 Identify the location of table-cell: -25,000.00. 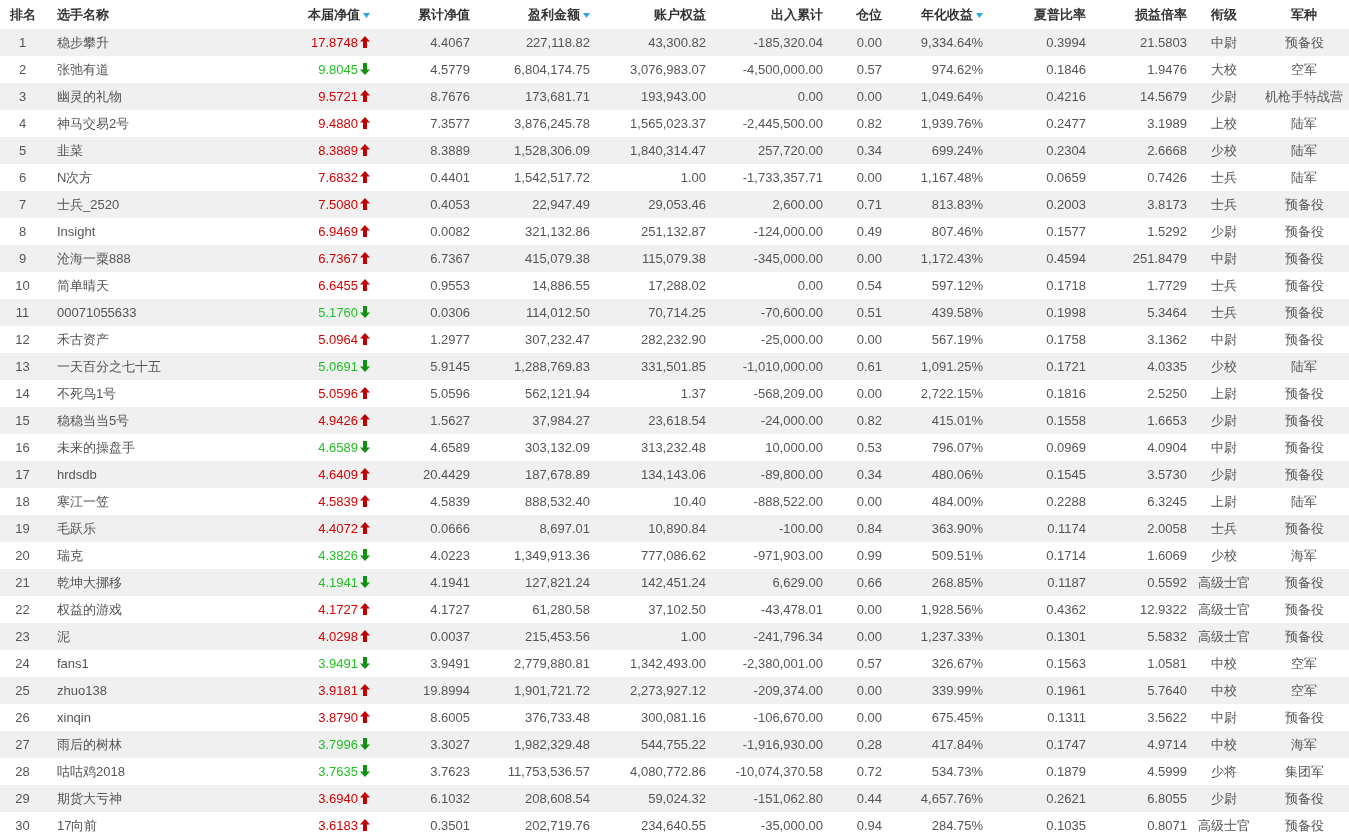
(791, 339).